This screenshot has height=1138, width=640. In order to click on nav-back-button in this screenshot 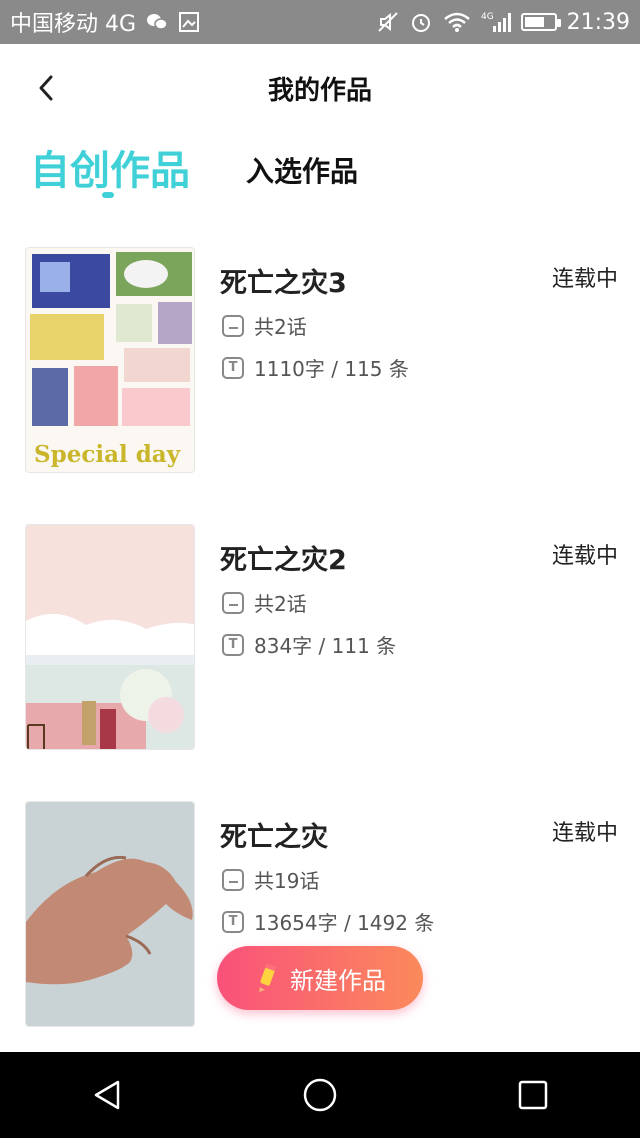, I will do `click(107, 1095)`.